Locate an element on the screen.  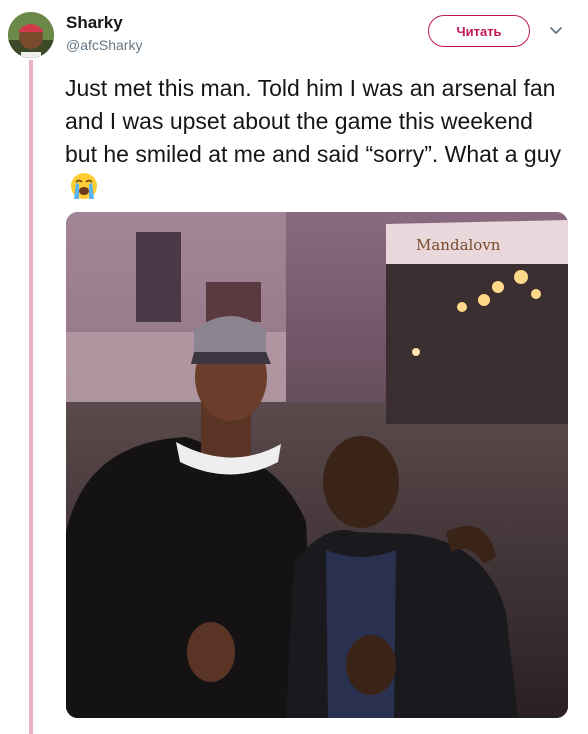
author-name: Sharky is located at coordinates (94, 23).